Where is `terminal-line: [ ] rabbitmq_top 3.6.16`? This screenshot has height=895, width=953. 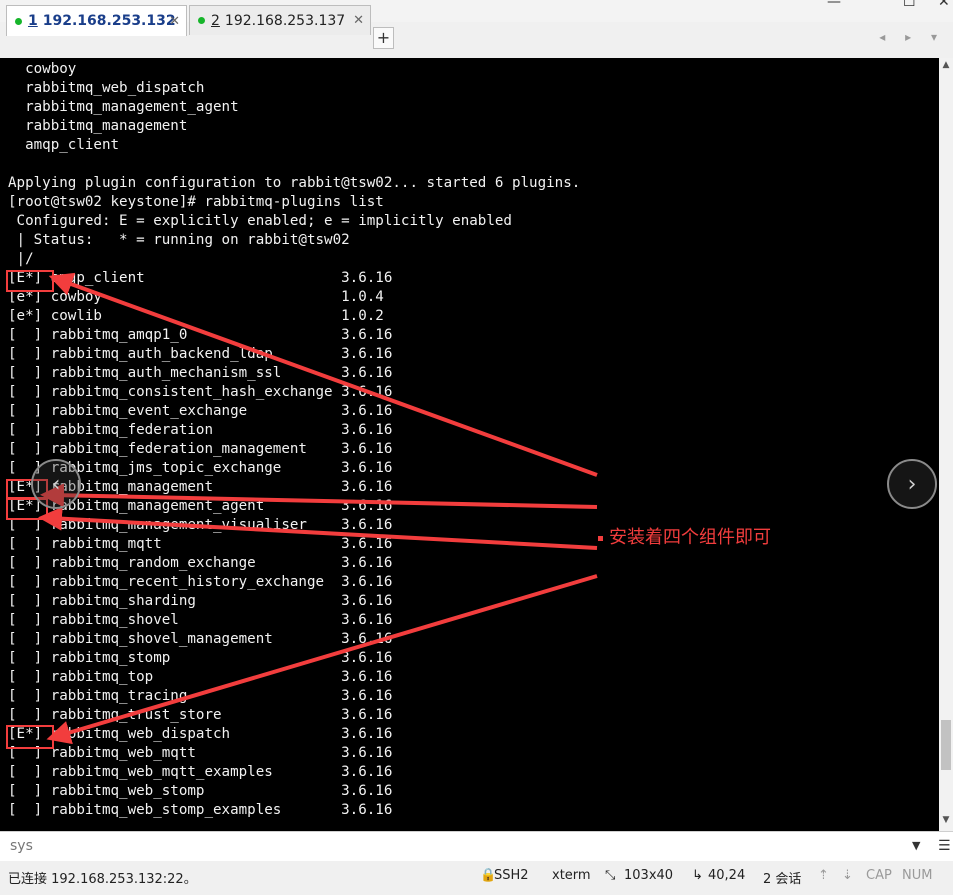 terminal-line: [ ] rabbitmq_top 3.6.16 is located at coordinates (200, 677).